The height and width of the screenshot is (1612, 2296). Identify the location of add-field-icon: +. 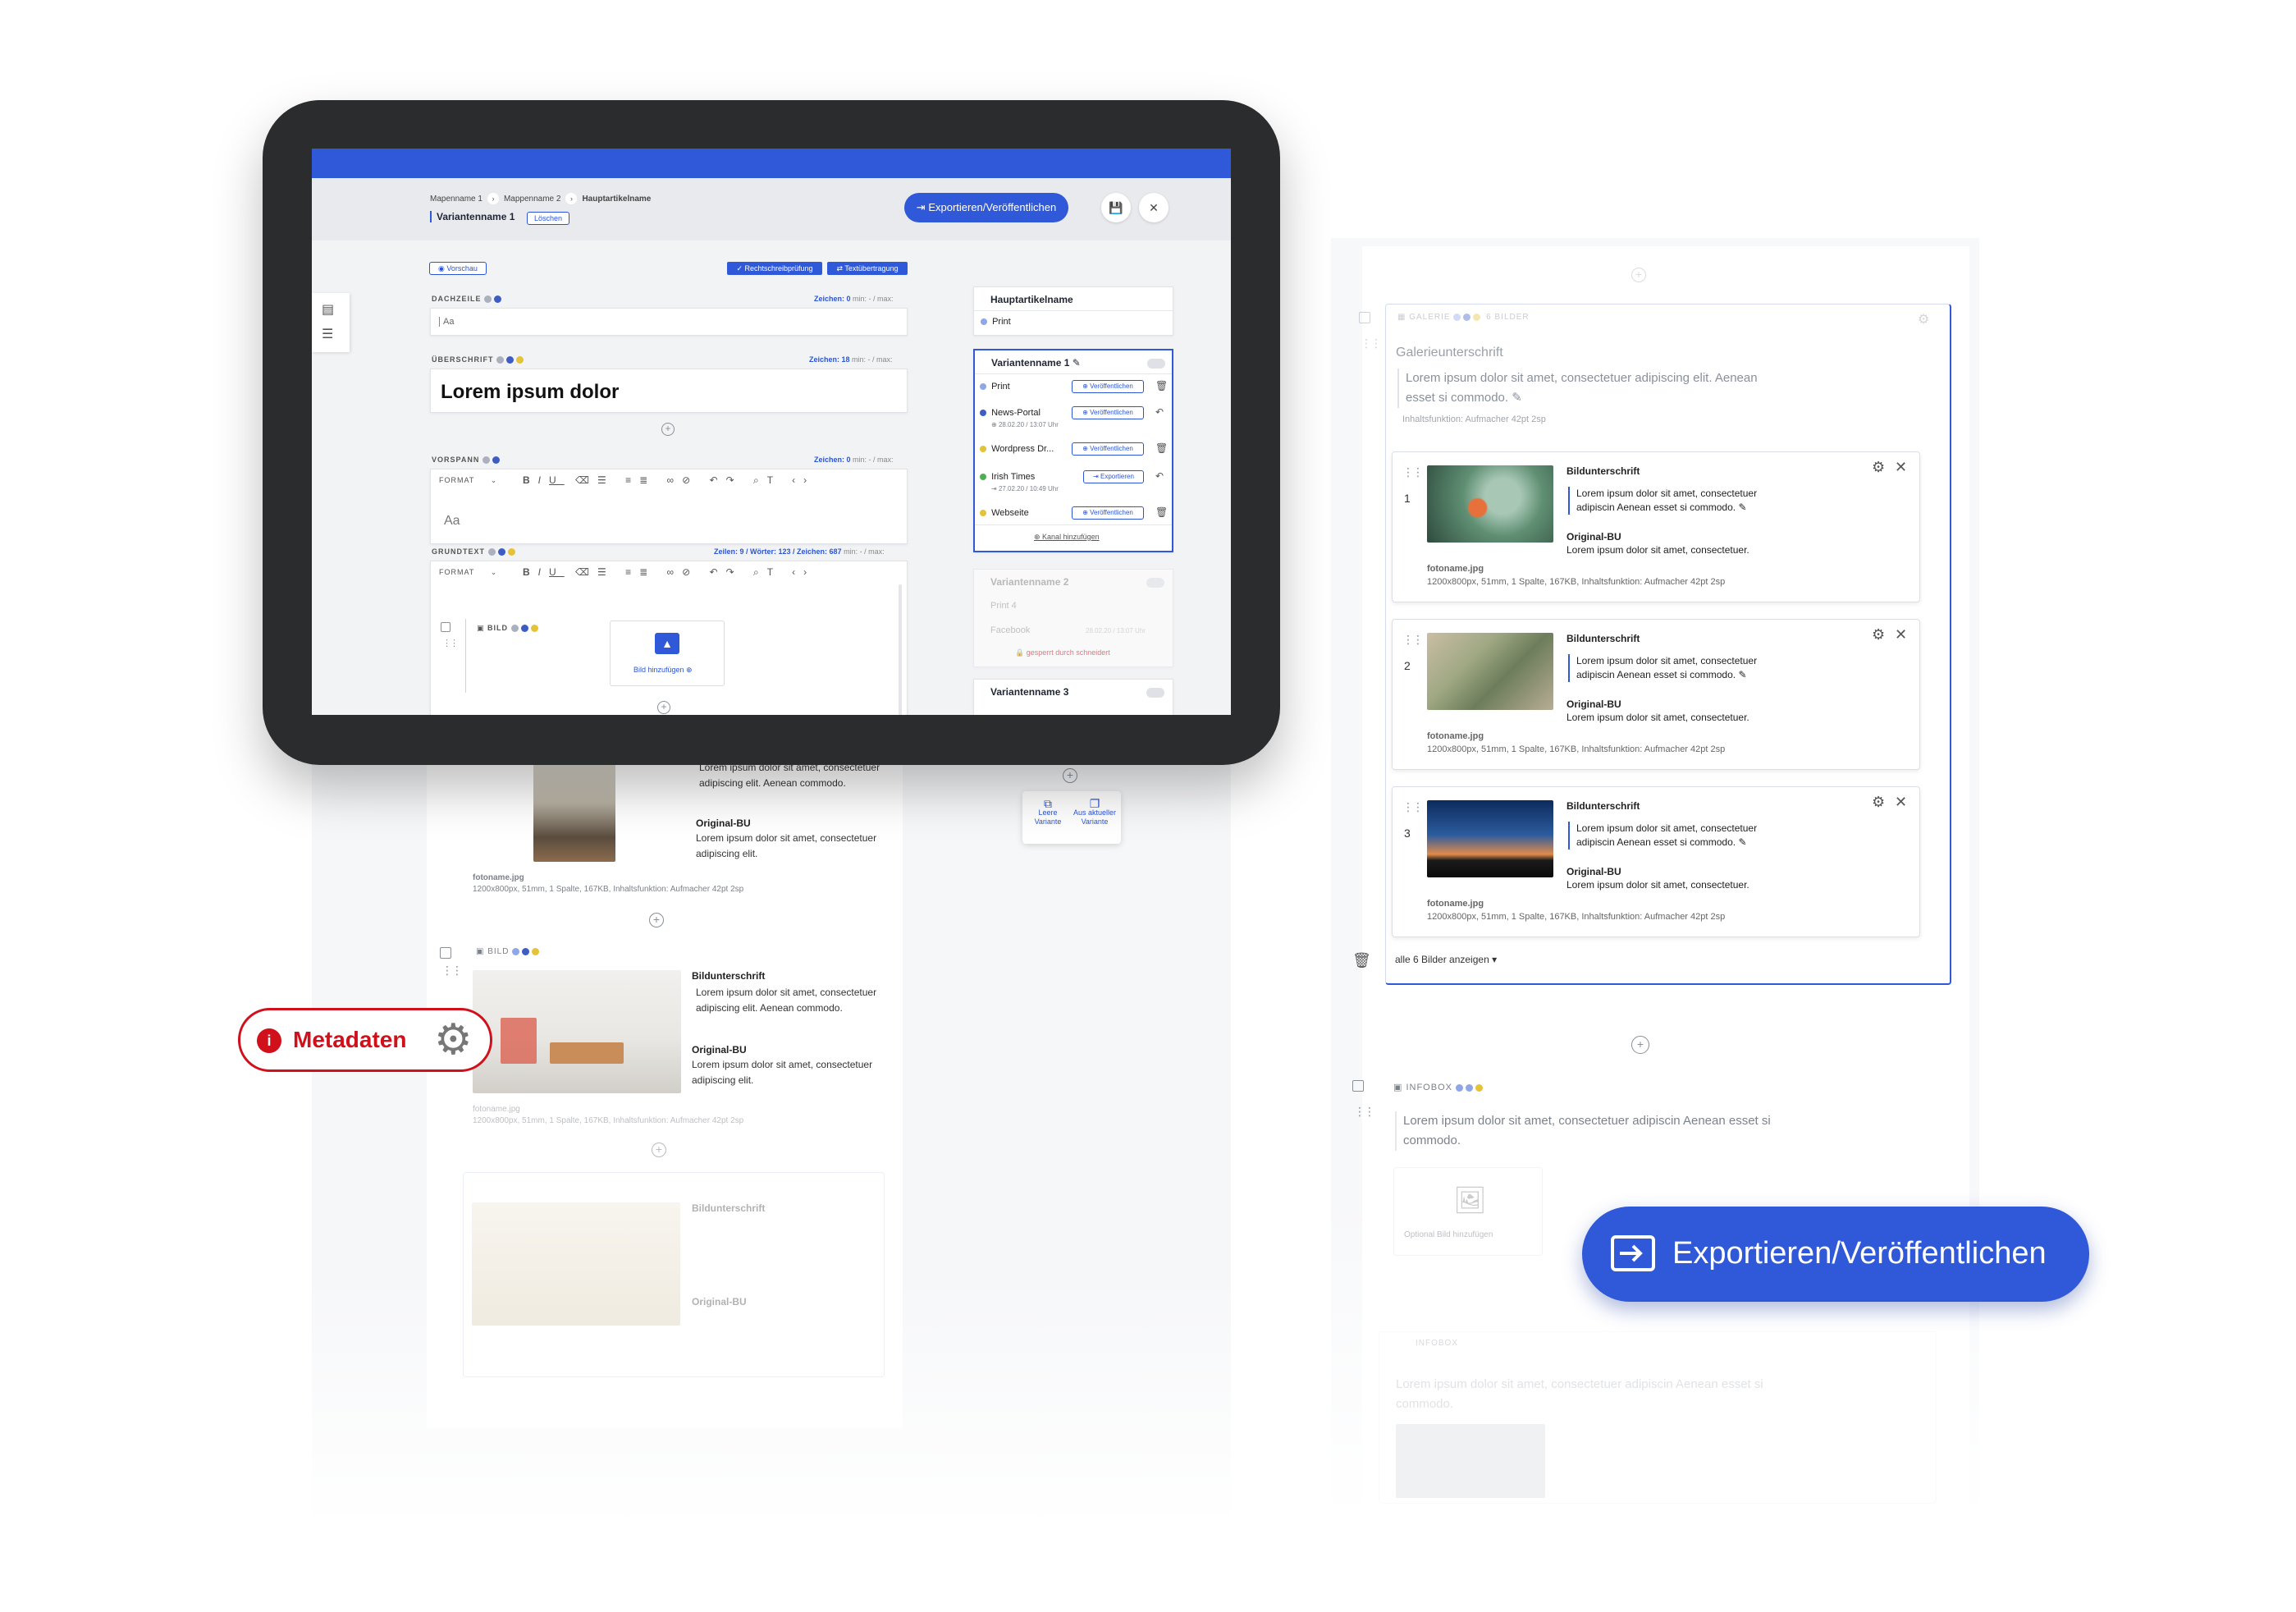
(668, 430).